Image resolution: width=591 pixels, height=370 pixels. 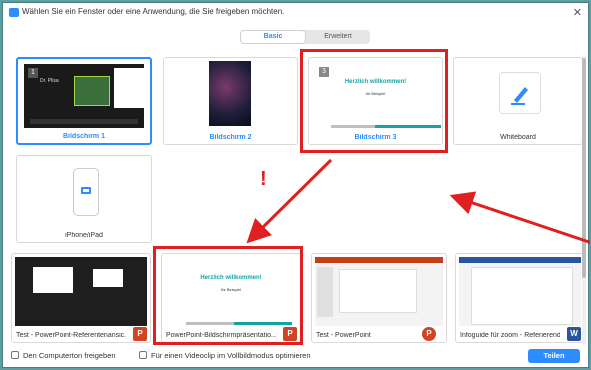 What do you see at coordinates (554, 356) in the screenshot?
I see `share-button: Teilen` at bounding box center [554, 356].